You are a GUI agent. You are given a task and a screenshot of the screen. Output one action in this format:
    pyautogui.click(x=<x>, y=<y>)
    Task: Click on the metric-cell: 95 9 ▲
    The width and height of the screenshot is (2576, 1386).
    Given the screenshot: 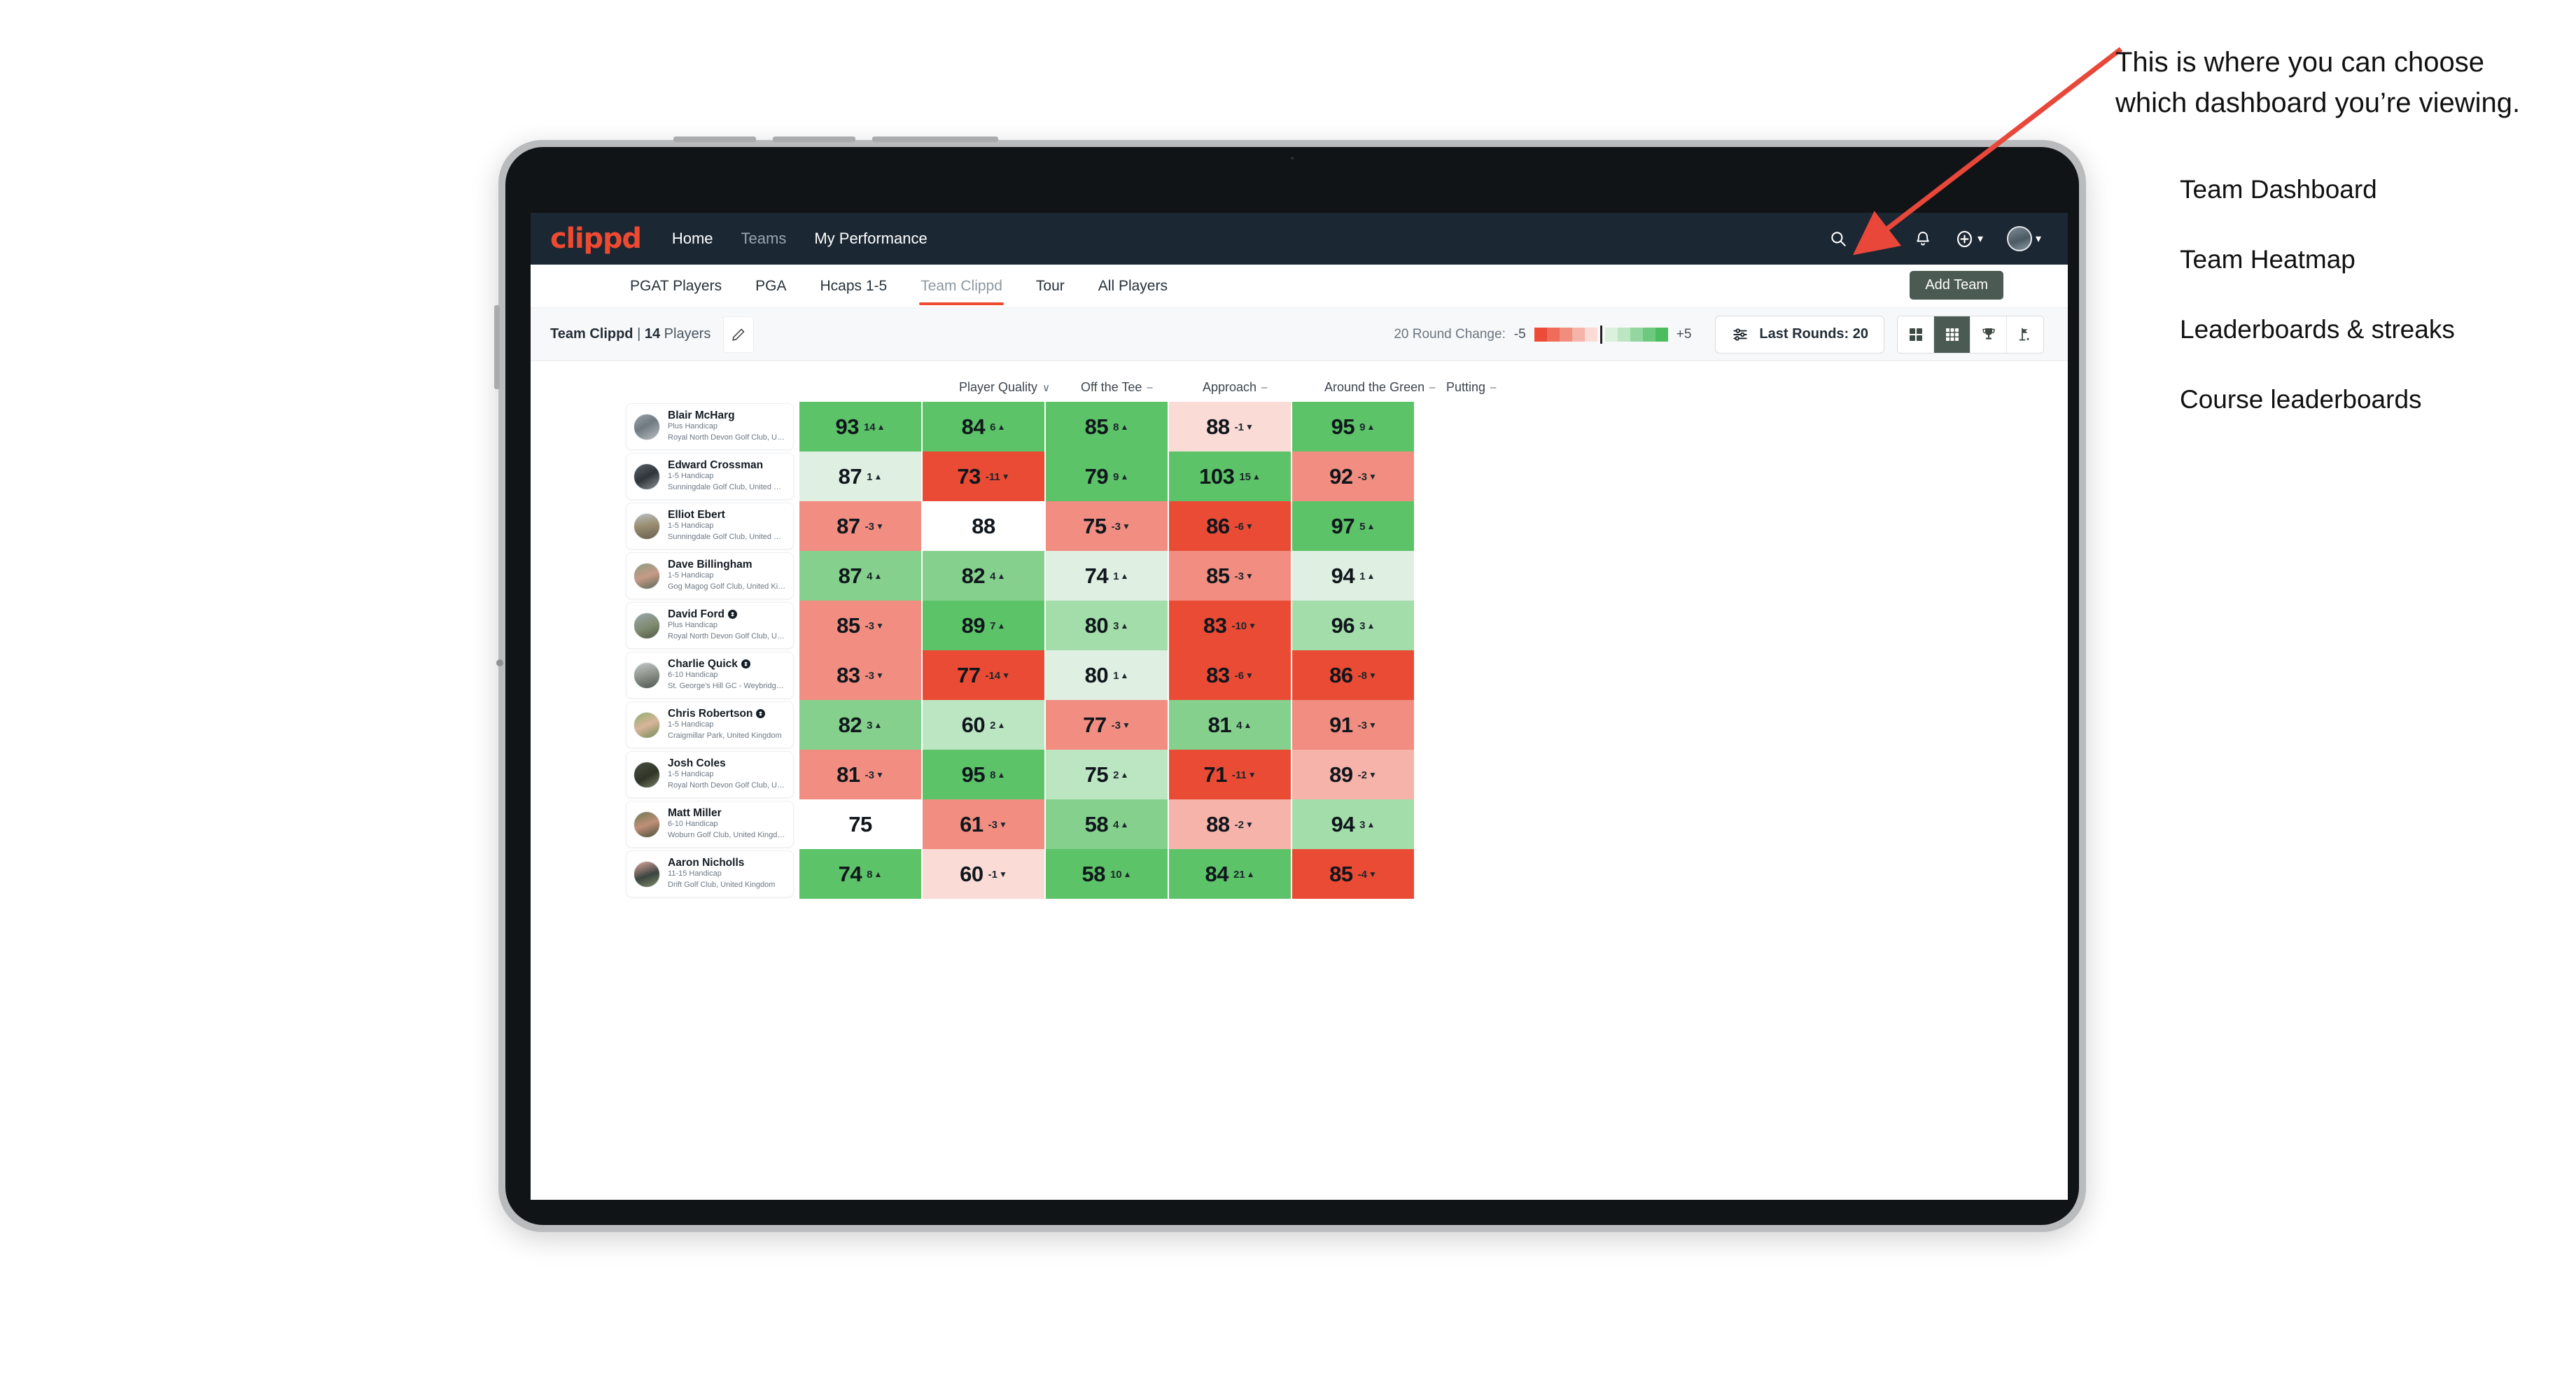 What is the action you would take?
    pyautogui.click(x=1353, y=426)
    